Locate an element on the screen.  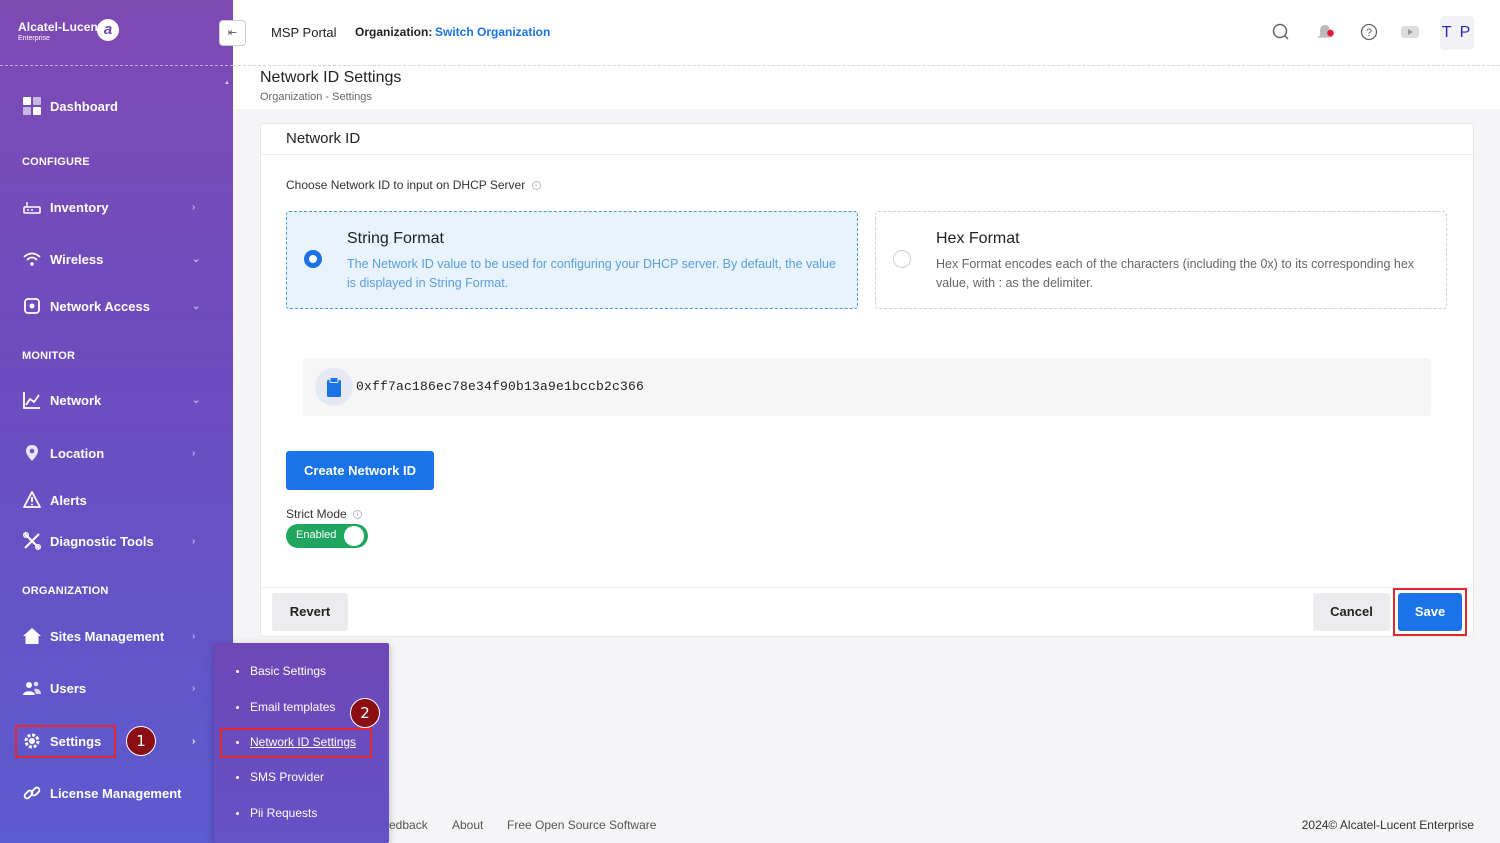
home-icon is located at coordinates (32, 636).